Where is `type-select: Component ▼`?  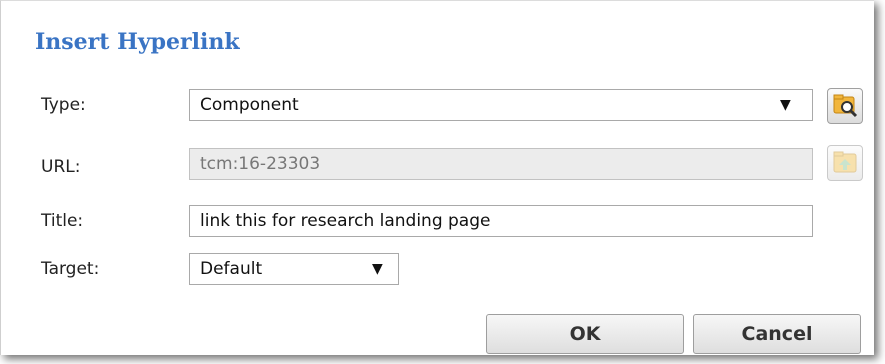 type-select: Component ▼ is located at coordinates (501, 105).